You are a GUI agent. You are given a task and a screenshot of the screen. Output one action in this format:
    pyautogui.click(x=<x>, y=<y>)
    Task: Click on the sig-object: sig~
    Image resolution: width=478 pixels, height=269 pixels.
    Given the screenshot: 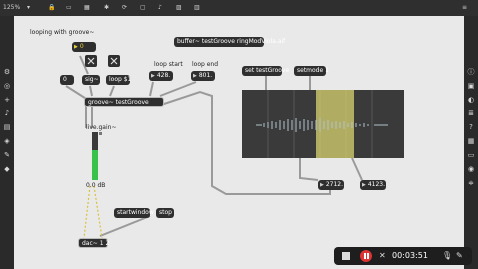 What is the action you would take?
    pyautogui.click(x=91, y=80)
    